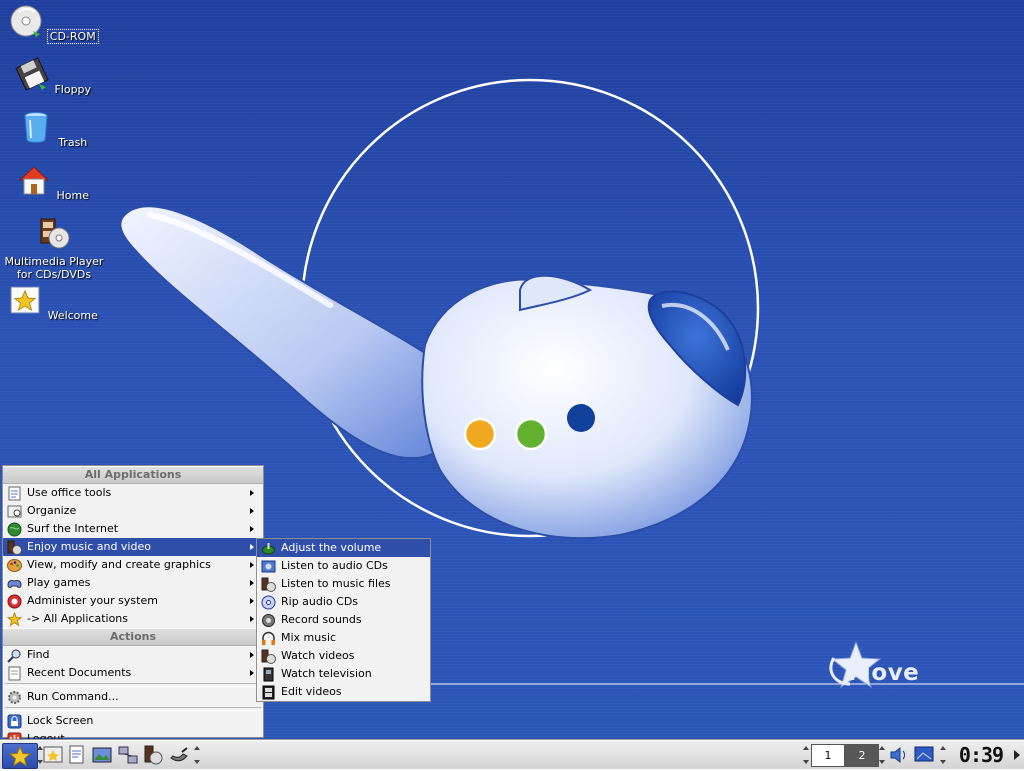  What do you see at coordinates (331, 547) in the screenshot?
I see `submenu-item-label: Adjust the volume` at bounding box center [331, 547].